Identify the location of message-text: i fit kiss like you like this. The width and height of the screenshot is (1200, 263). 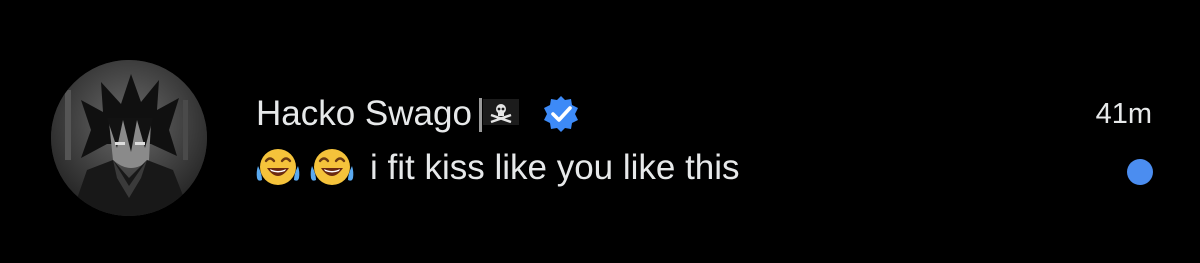
(555, 167).